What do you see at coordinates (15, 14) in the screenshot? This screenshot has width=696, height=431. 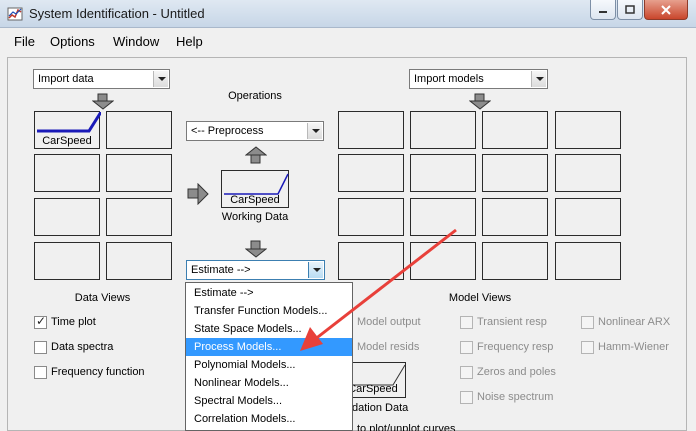 I see `matlab-app-icon` at bounding box center [15, 14].